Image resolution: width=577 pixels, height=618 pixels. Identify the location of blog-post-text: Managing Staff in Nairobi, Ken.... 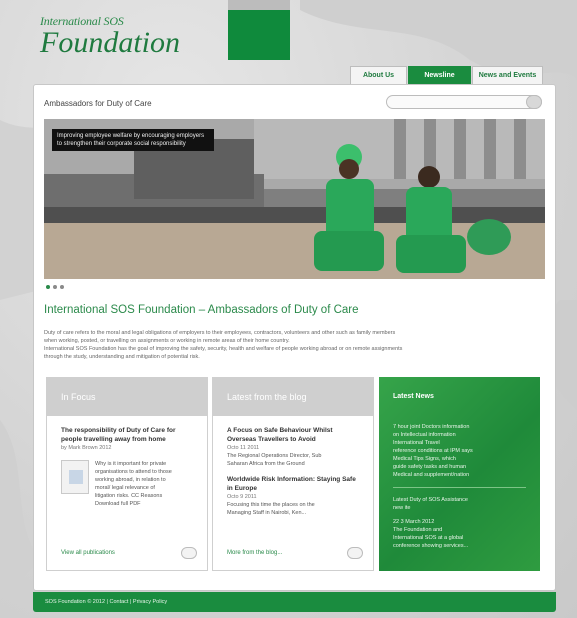
(267, 513).